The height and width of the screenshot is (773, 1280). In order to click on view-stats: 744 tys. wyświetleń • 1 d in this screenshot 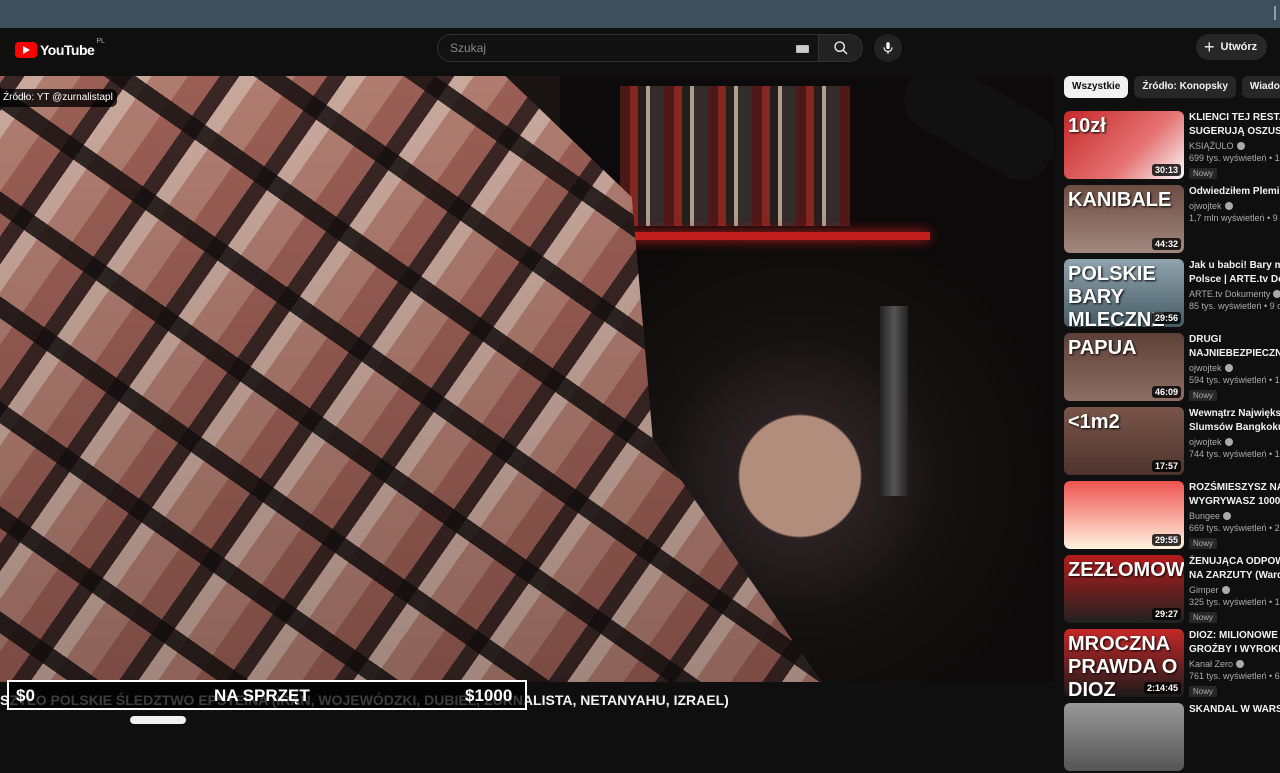, I will do `click(1234, 454)`.